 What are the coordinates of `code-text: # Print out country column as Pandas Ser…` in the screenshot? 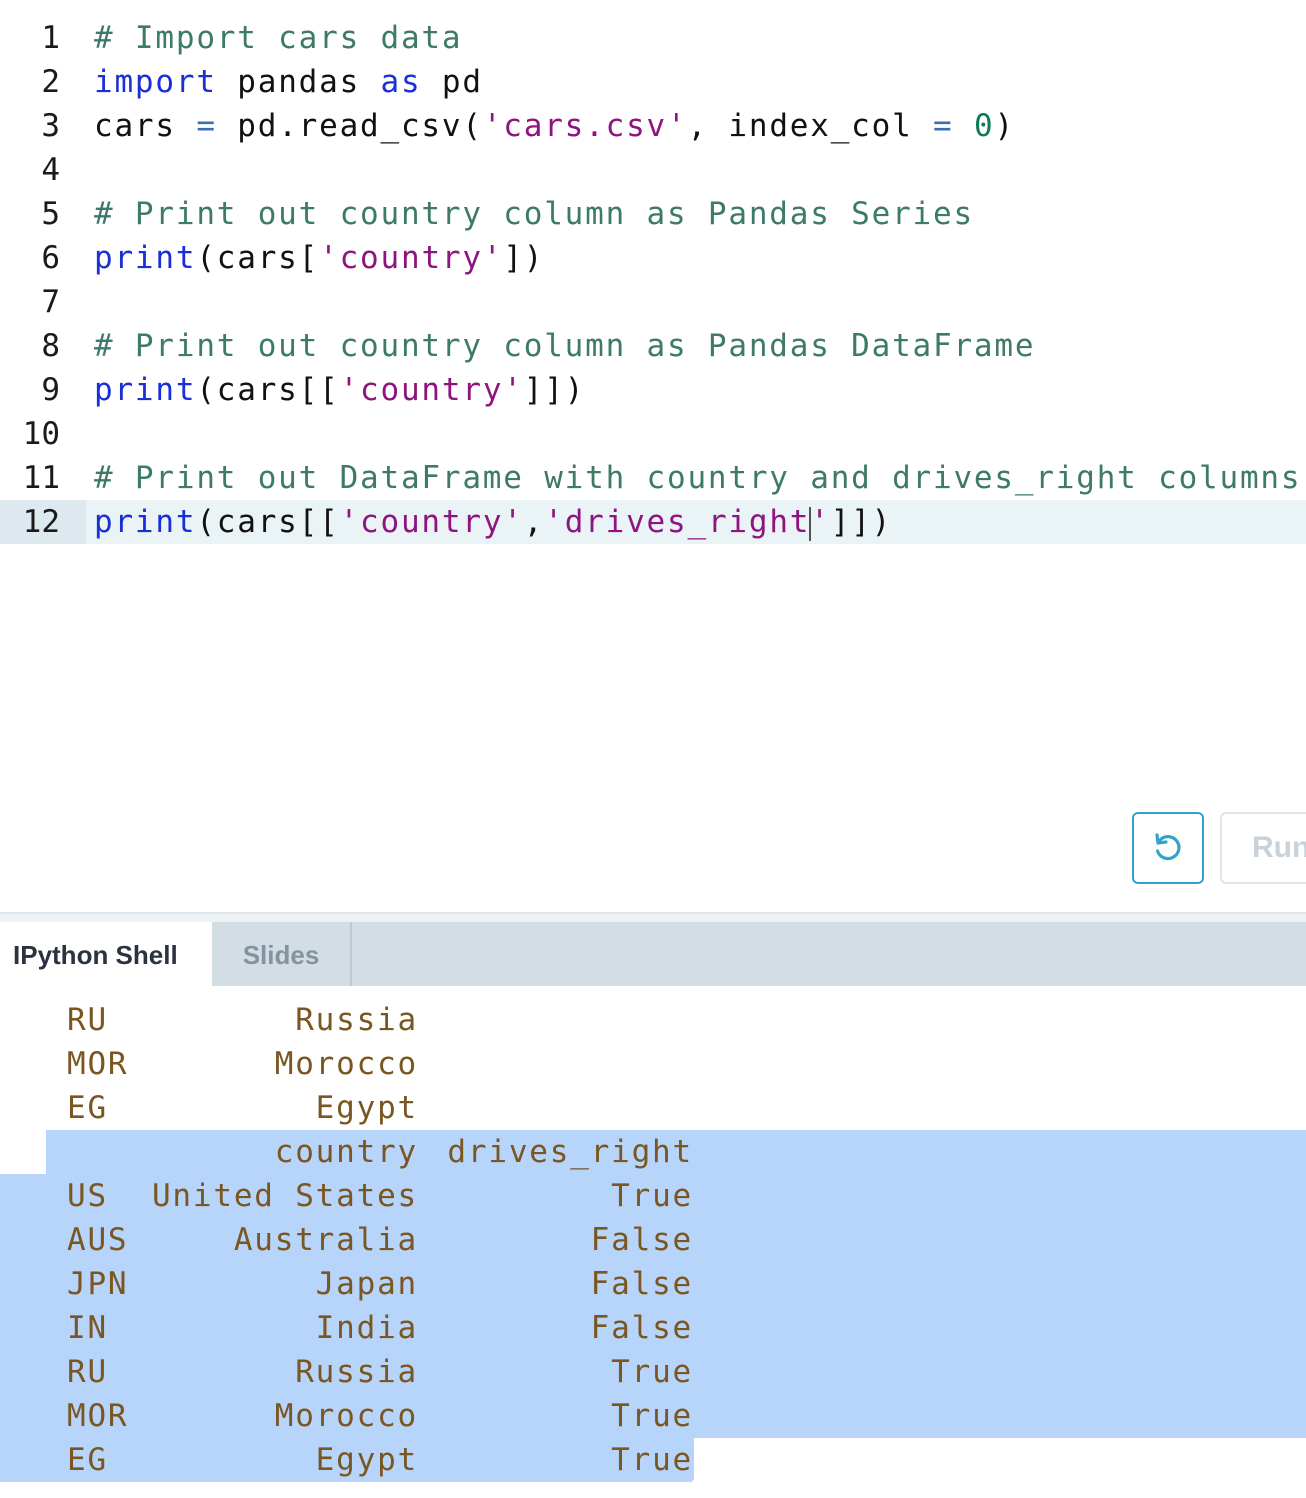 It's located at (534, 214).